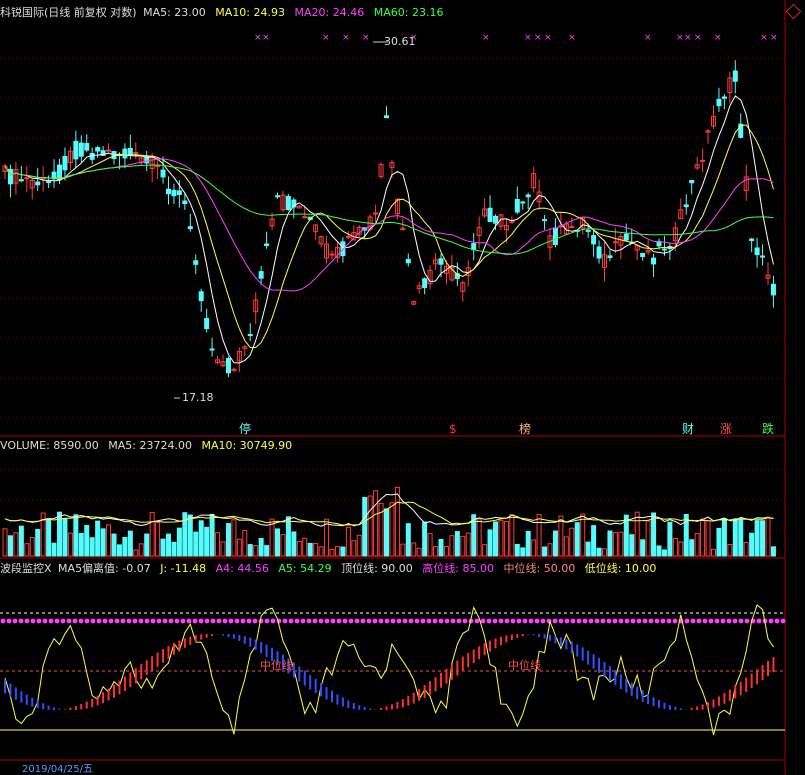 The height and width of the screenshot is (775, 805). Describe the element at coordinates (400, 41) in the screenshot. I see `high-price-label: 30.61` at that location.